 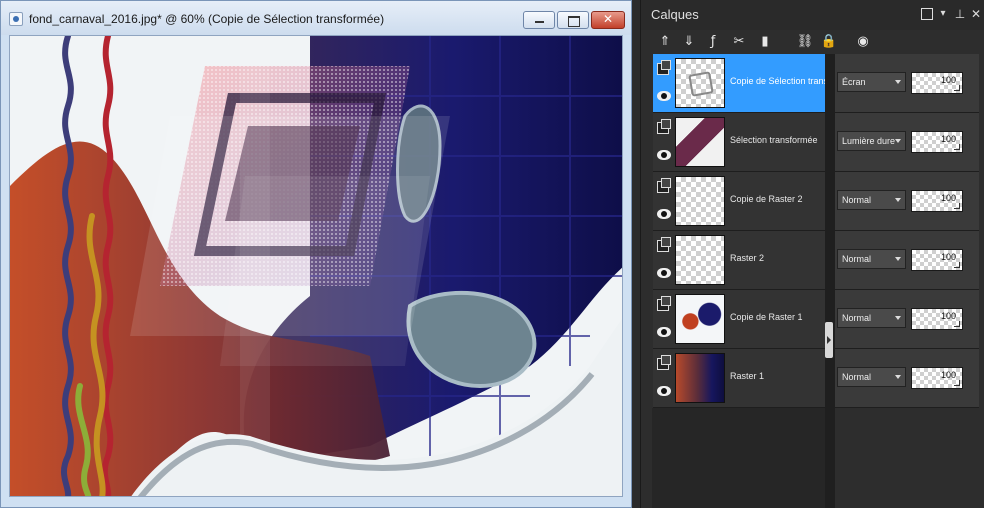 What do you see at coordinates (812, 15) in the screenshot?
I see `palette-header: Calques ▾ ⊥ ✕` at bounding box center [812, 15].